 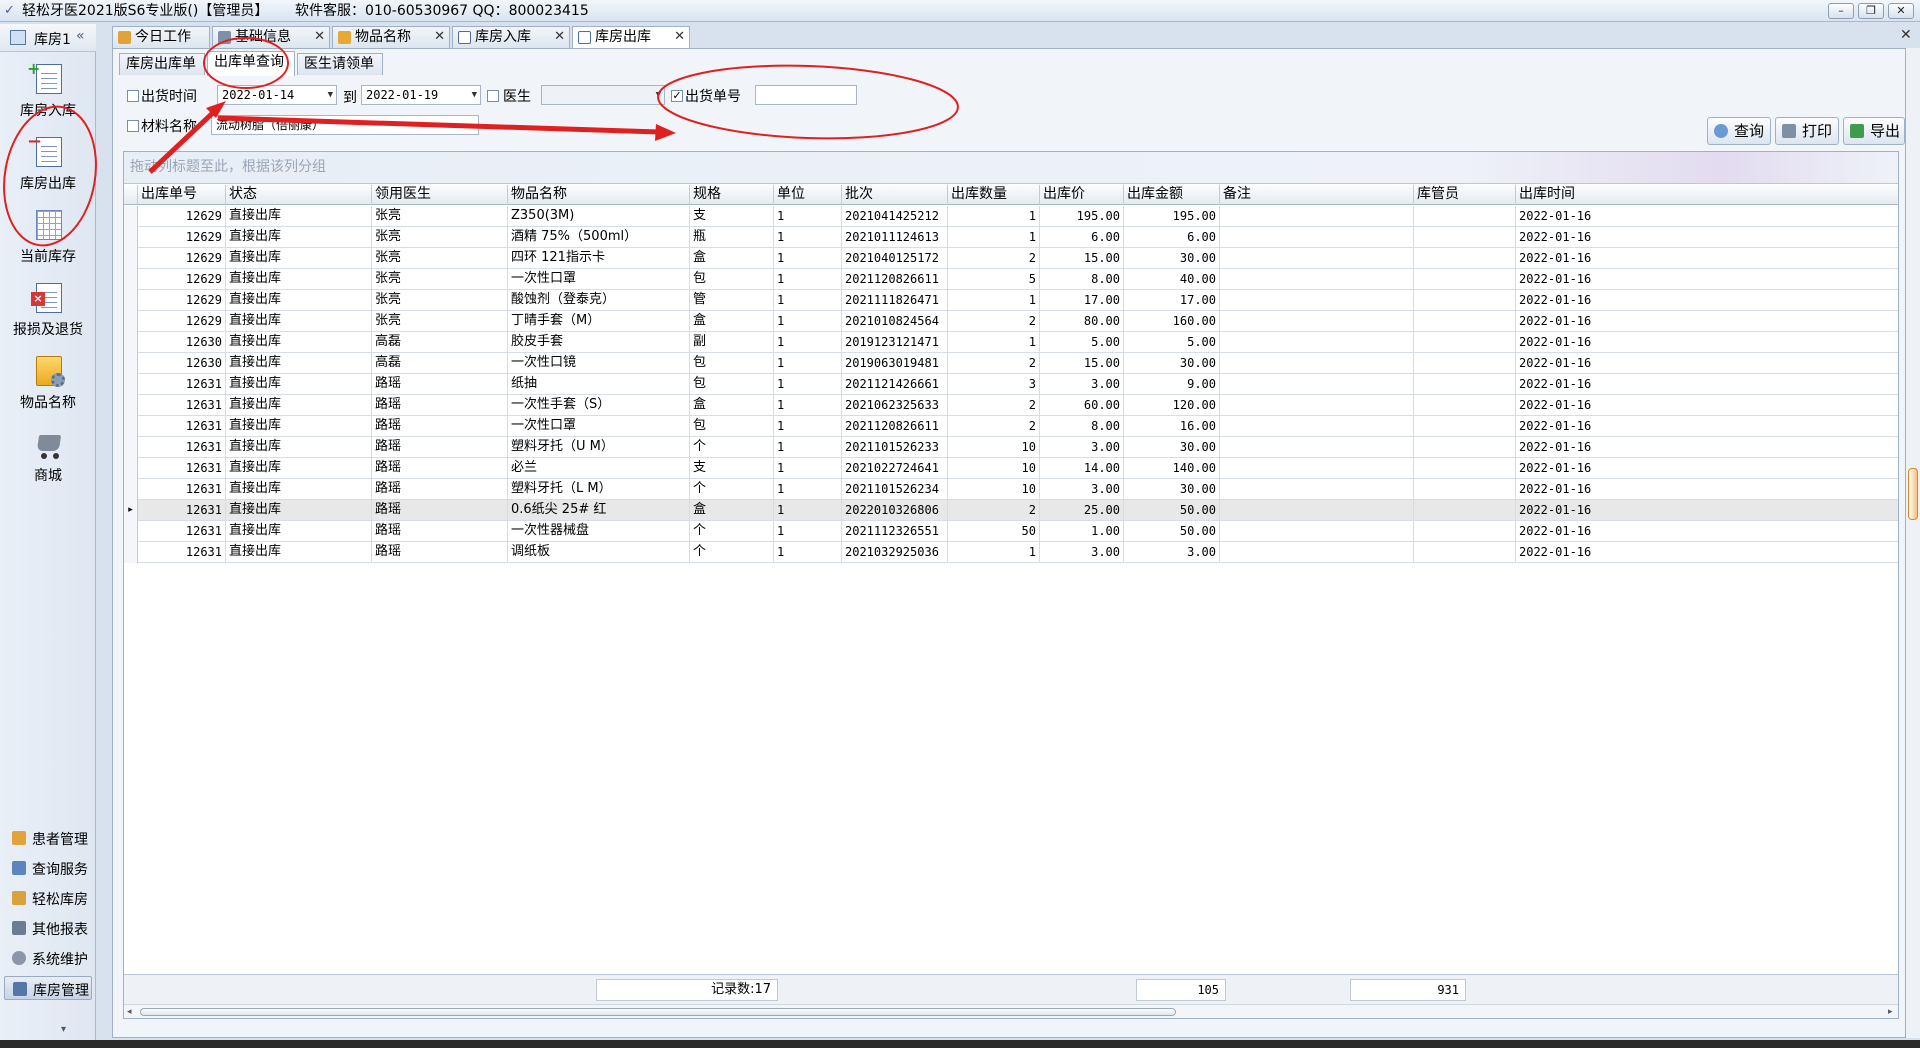 I want to click on nav-query-service: 查询服务, so click(x=48, y=868).